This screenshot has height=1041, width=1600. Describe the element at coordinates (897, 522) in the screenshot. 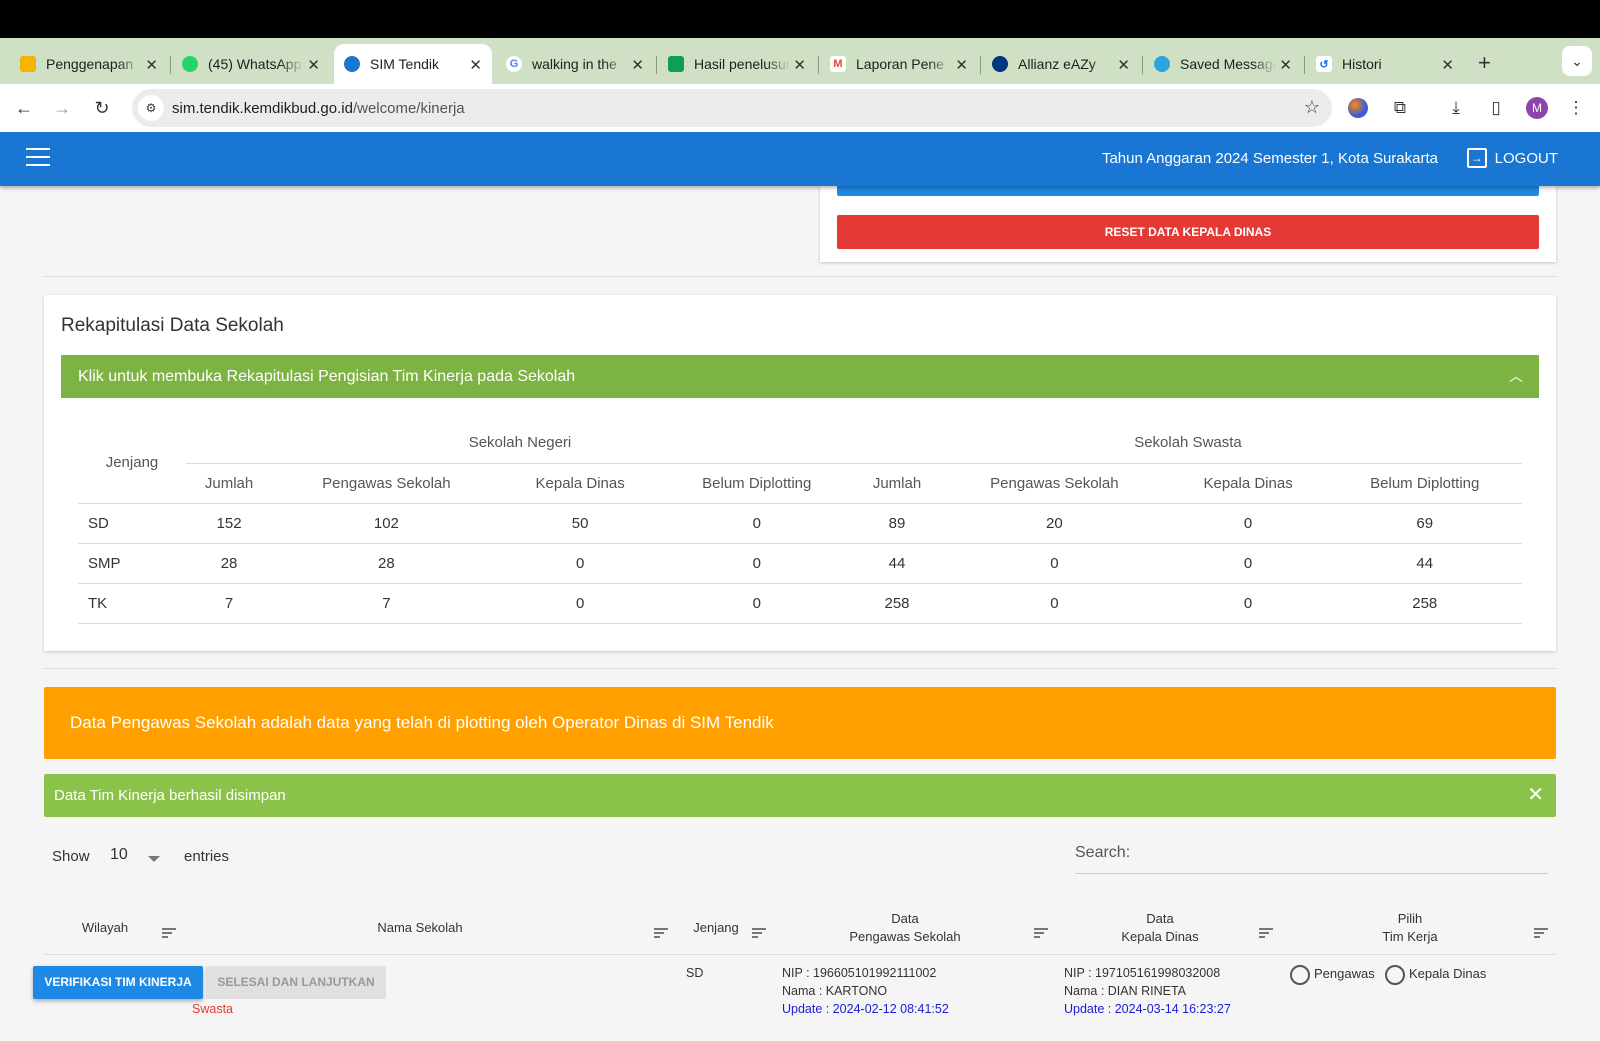

I see `table-cell: 89` at that location.